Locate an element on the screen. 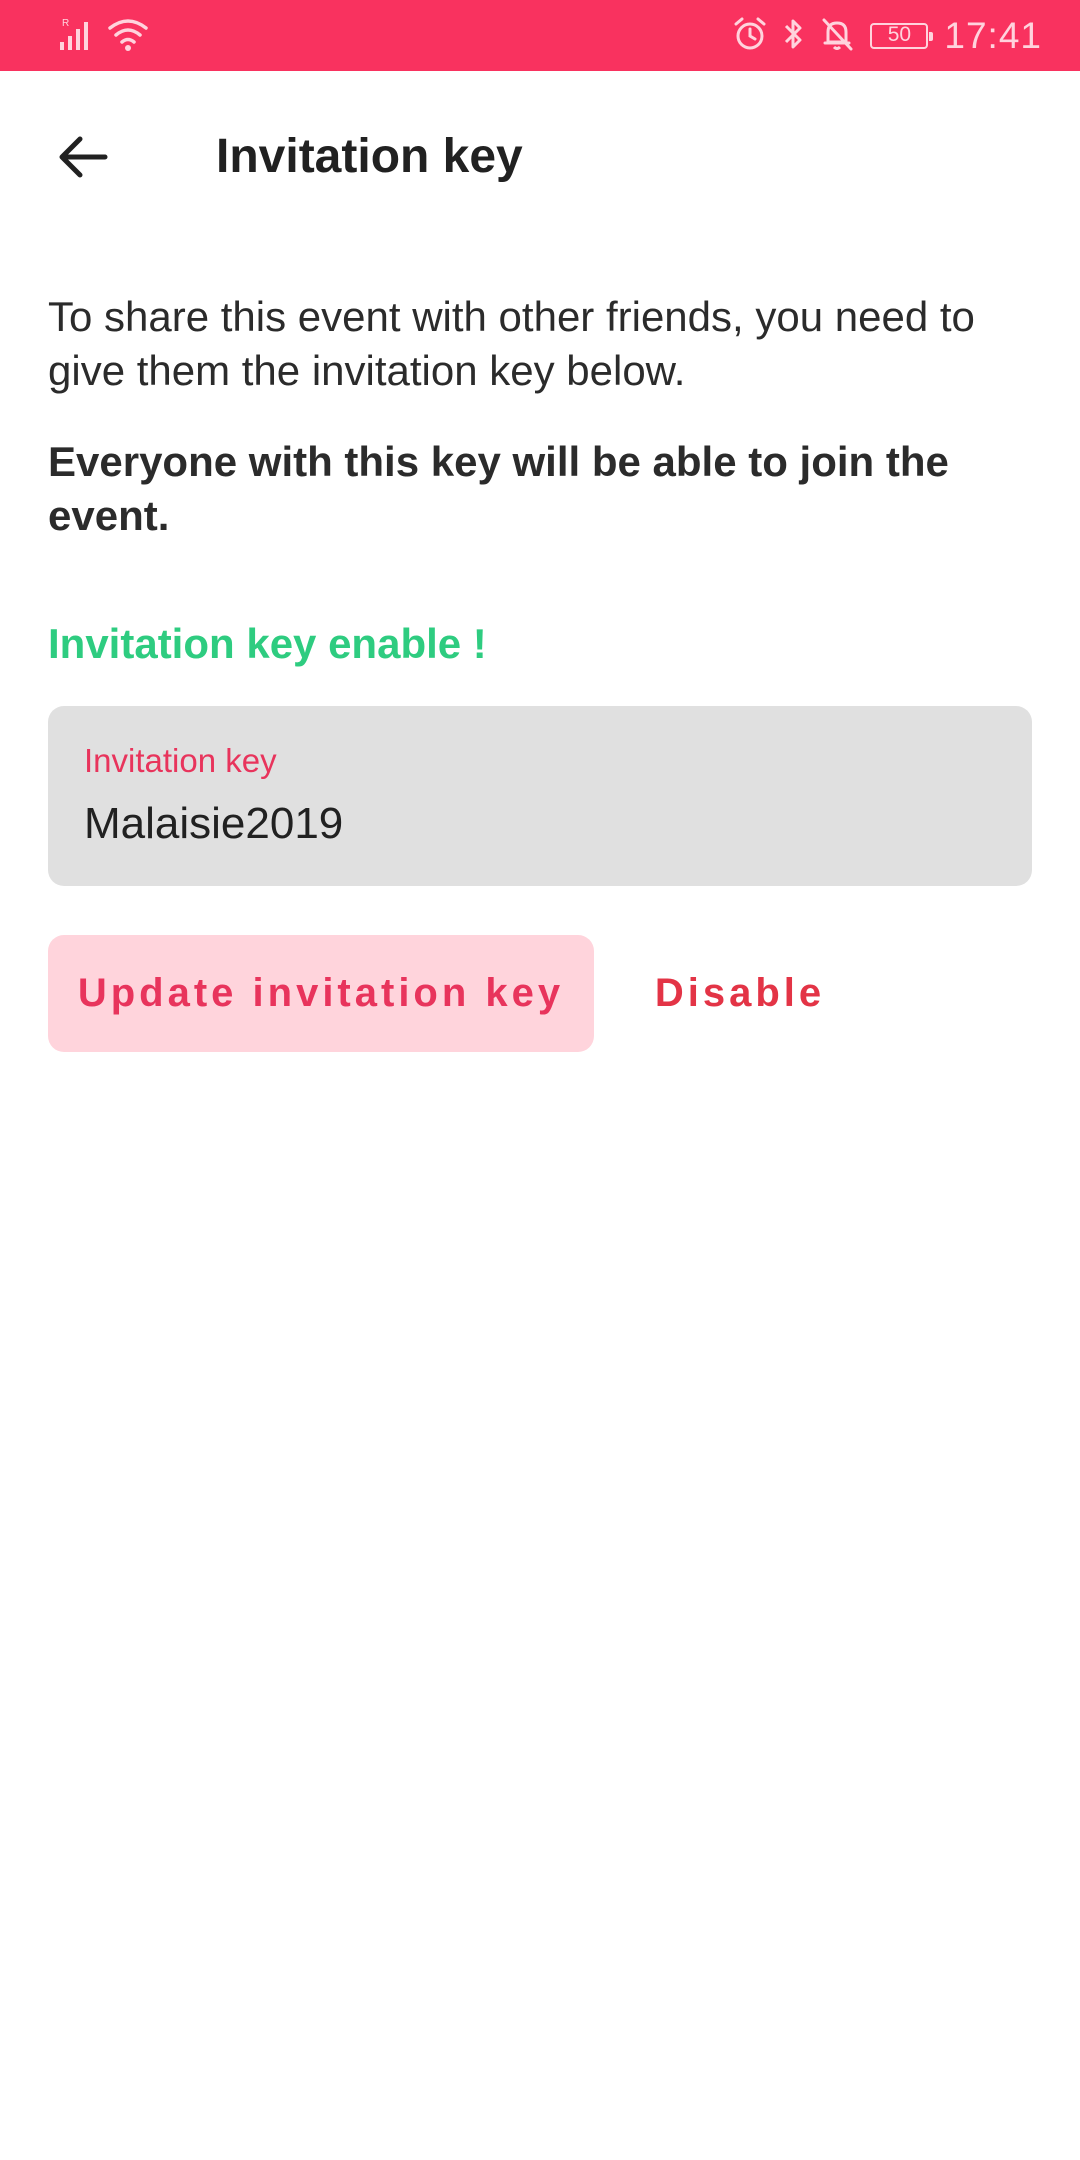 This screenshot has height=2160, width=1080. back-button is located at coordinates (83, 157).